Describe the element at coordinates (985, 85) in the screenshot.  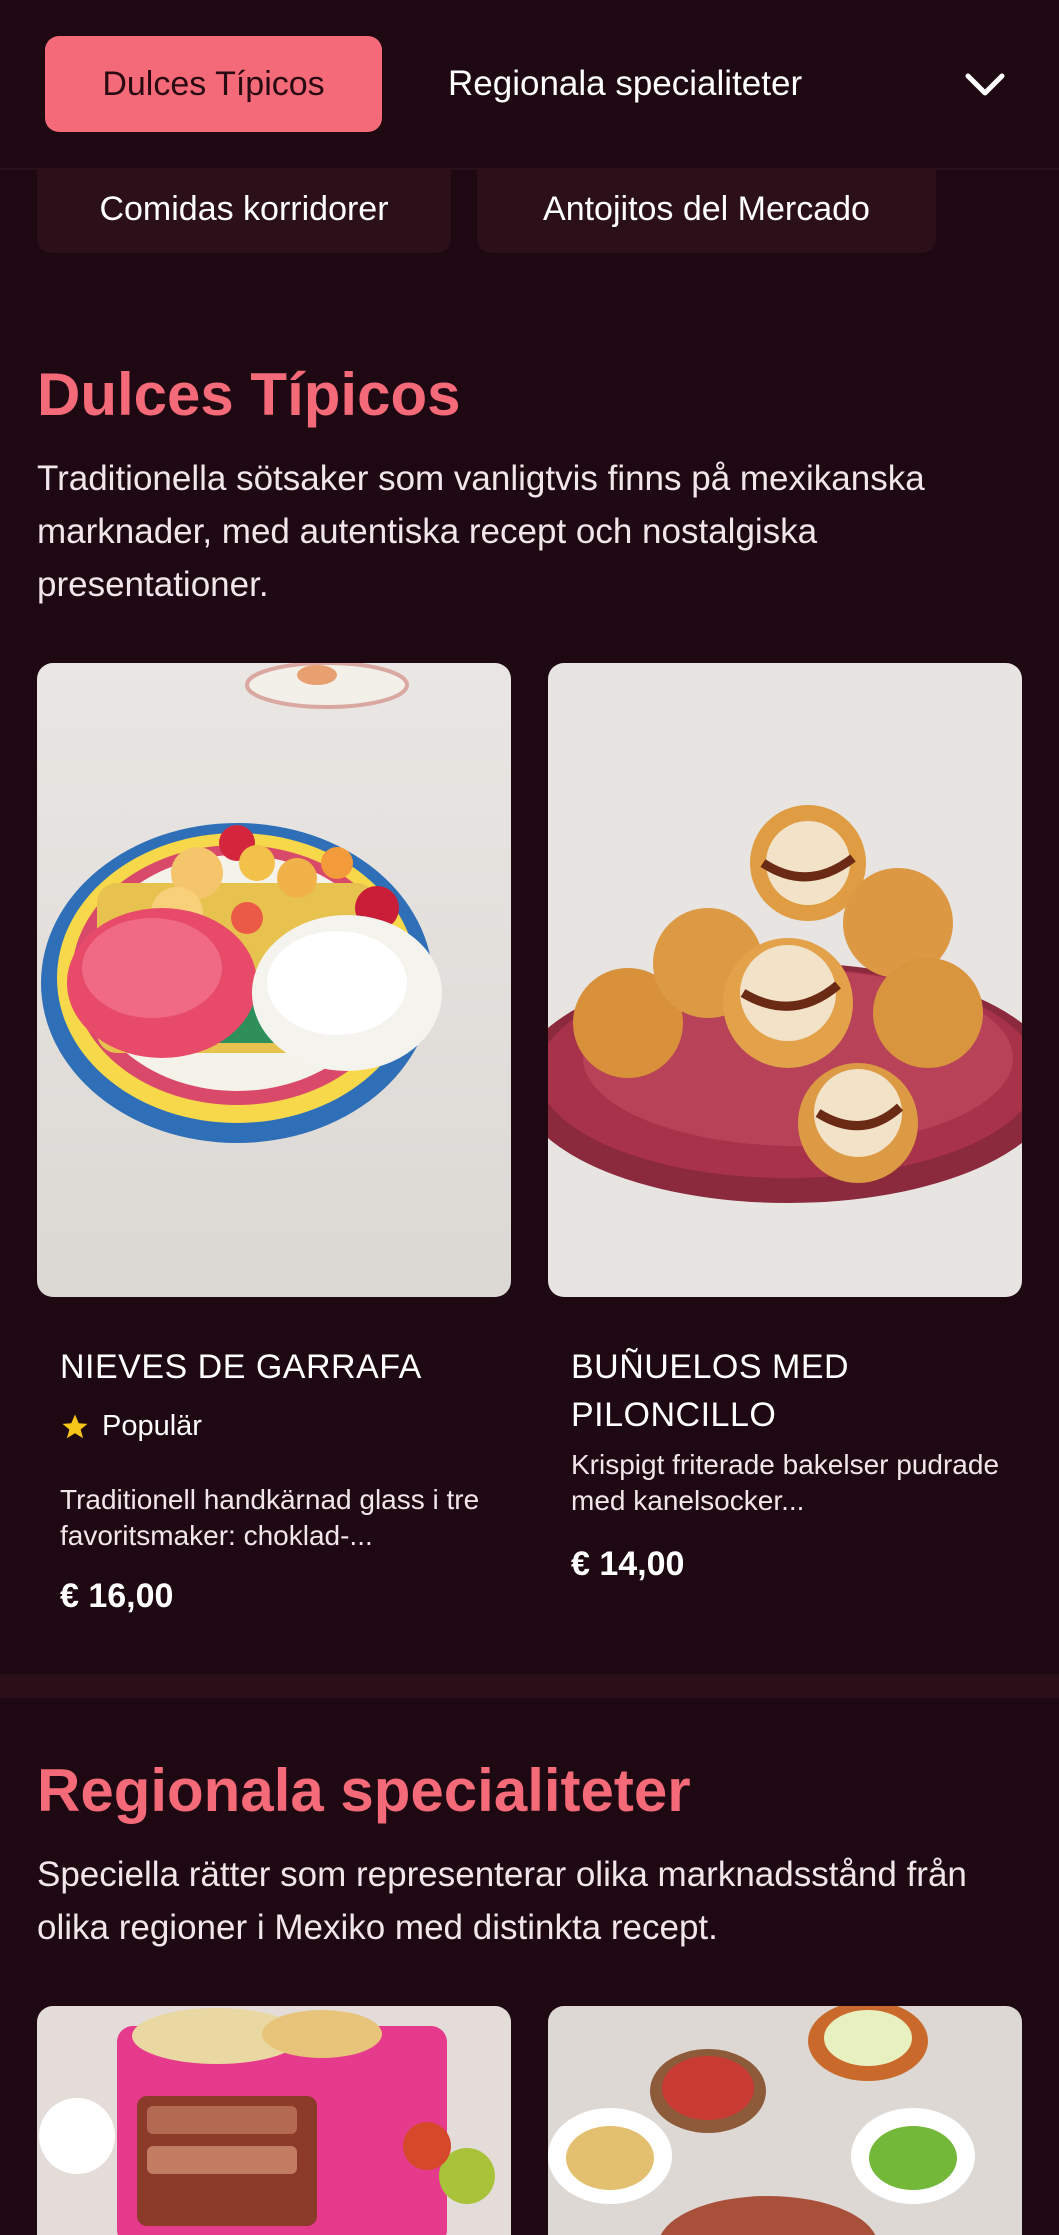
I see `chevron-down-icon` at that location.